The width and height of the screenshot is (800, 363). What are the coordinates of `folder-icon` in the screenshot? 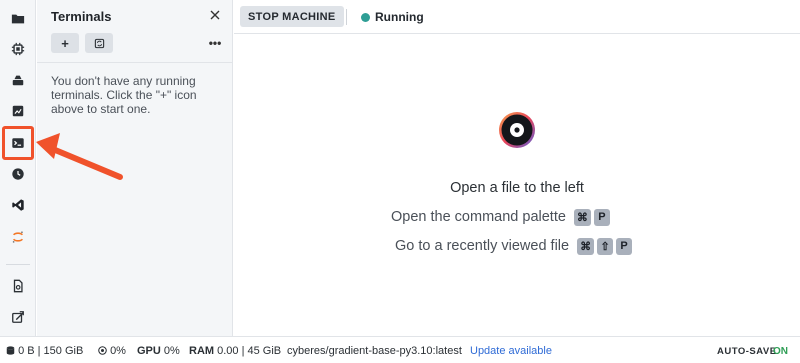 It's located at (18, 19).